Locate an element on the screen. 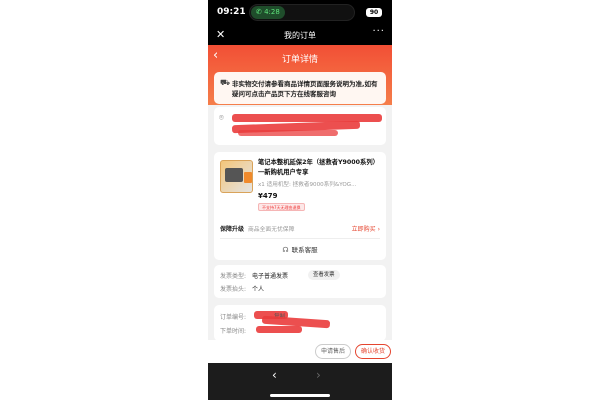  invoice-type-value: 电子普通发票 is located at coordinates (270, 276).